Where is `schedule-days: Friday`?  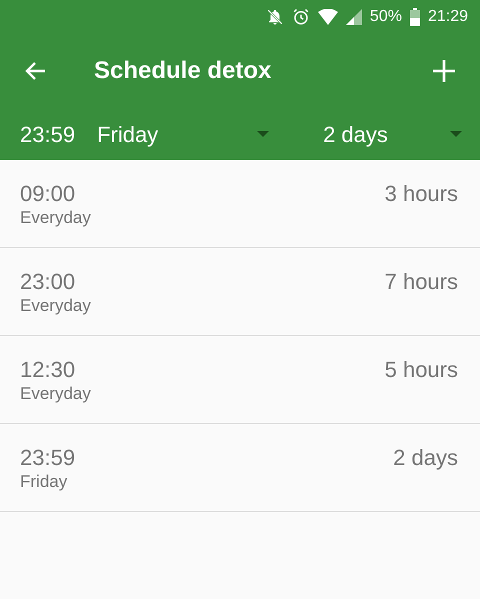
schedule-days: Friday is located at coordinates (48, 482).